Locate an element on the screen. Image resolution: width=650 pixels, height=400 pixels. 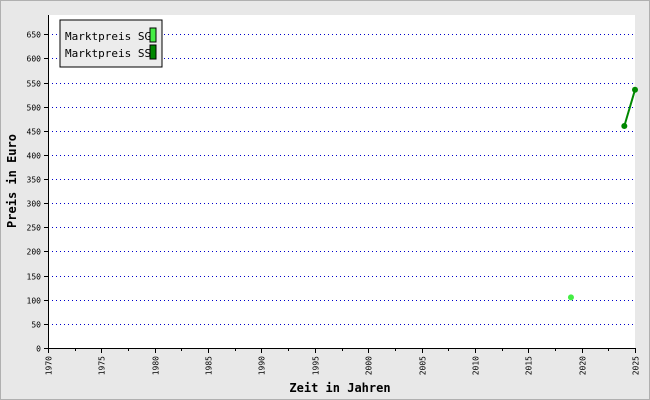
y-tick-label: 400 is located at coordinates (34, 156).